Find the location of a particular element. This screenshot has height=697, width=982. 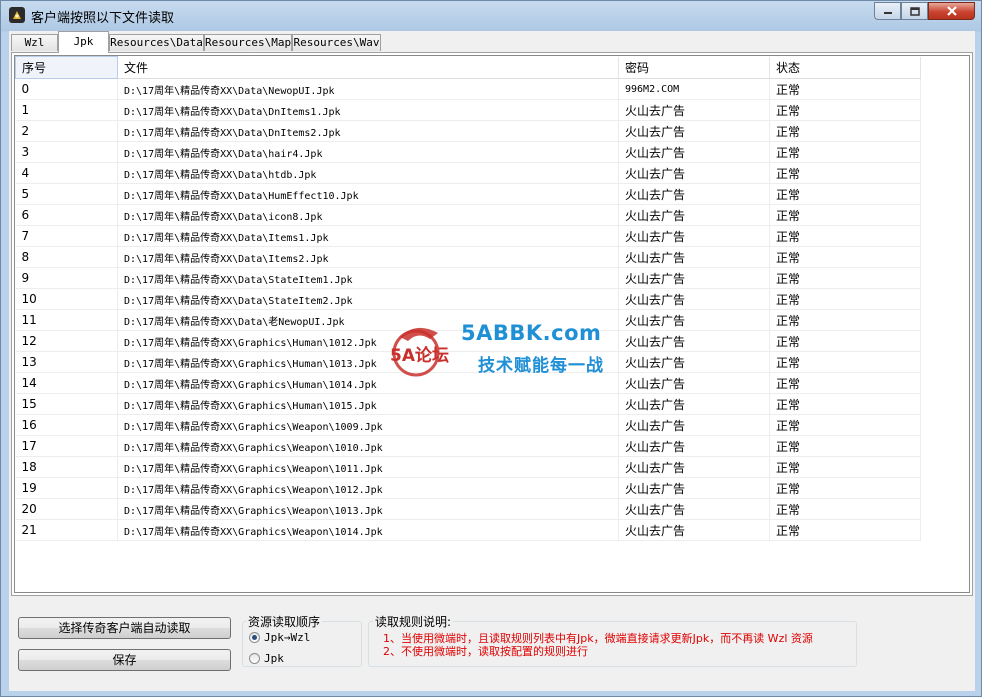

column-header-no: 序号 is located at coordinates (66, 67).